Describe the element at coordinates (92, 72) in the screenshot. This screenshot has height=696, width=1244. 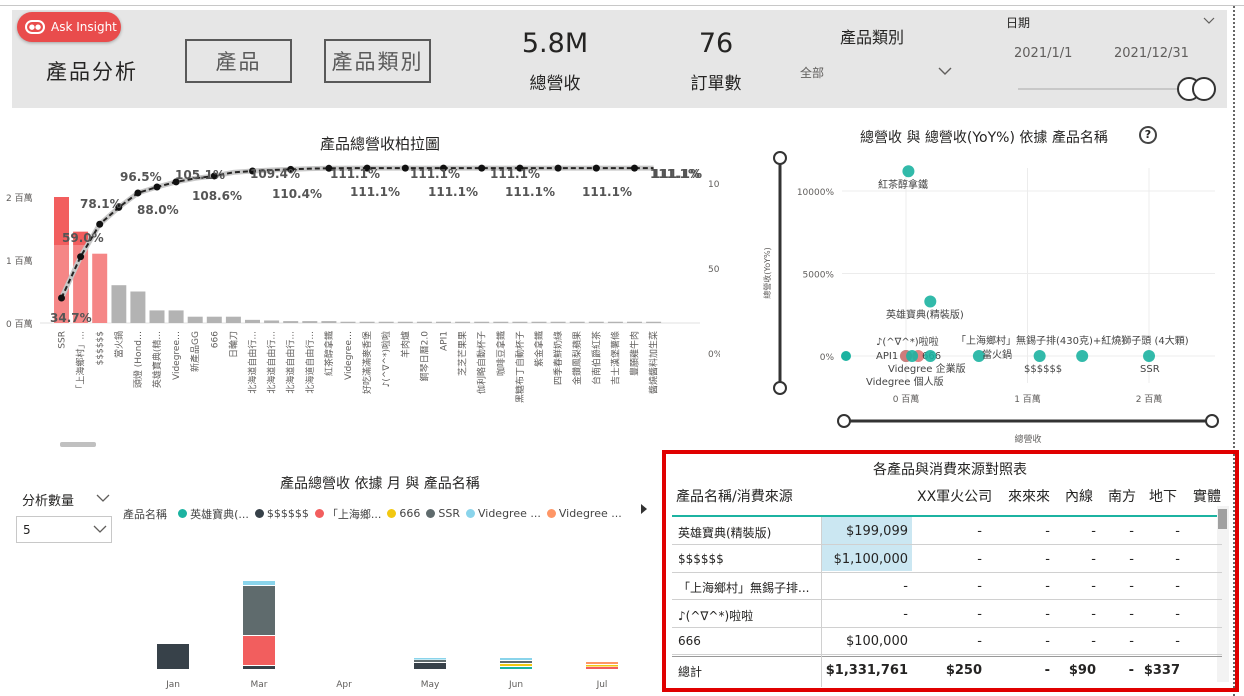
I see `page-title: 產品分析` at that location.